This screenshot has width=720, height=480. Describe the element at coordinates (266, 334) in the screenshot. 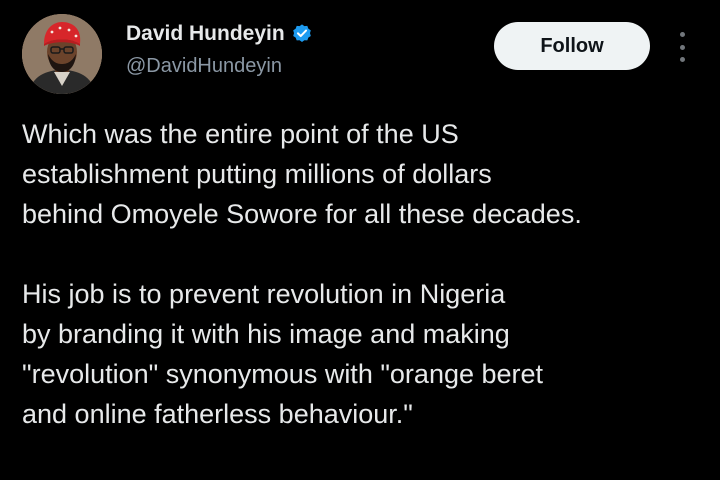

I see `tweet-line: by branding it with his image and making` at that location.